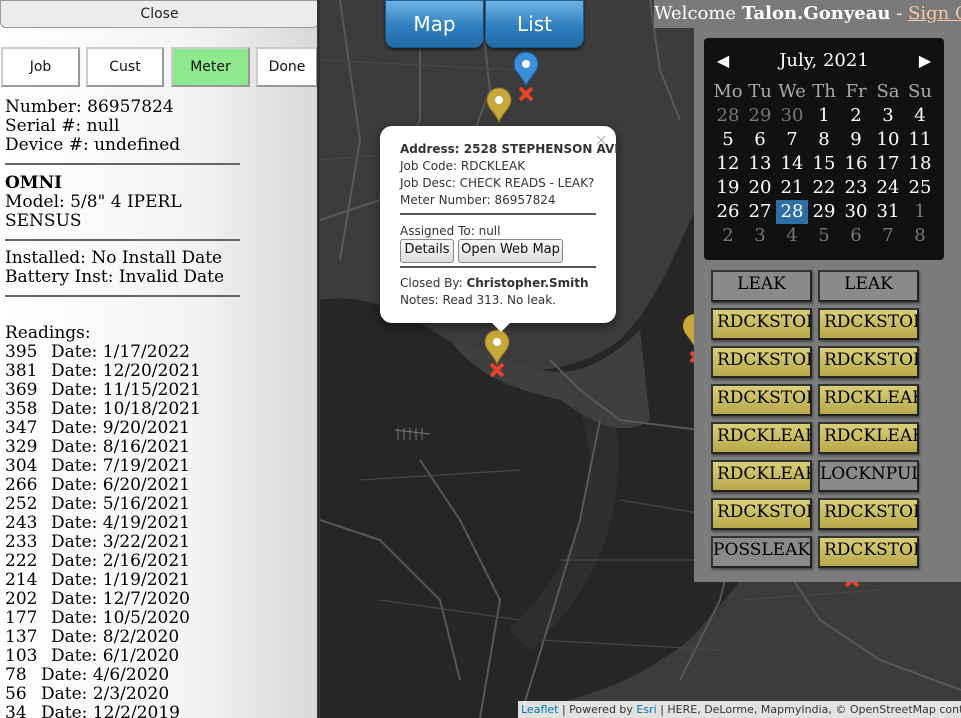  I want to click on reading-value: 137, so click(21, 637).